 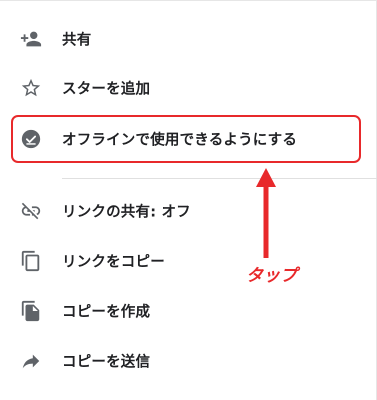 I want to click on menu-item-copy-link: リンクをコピー, so click(x=188, y=261).